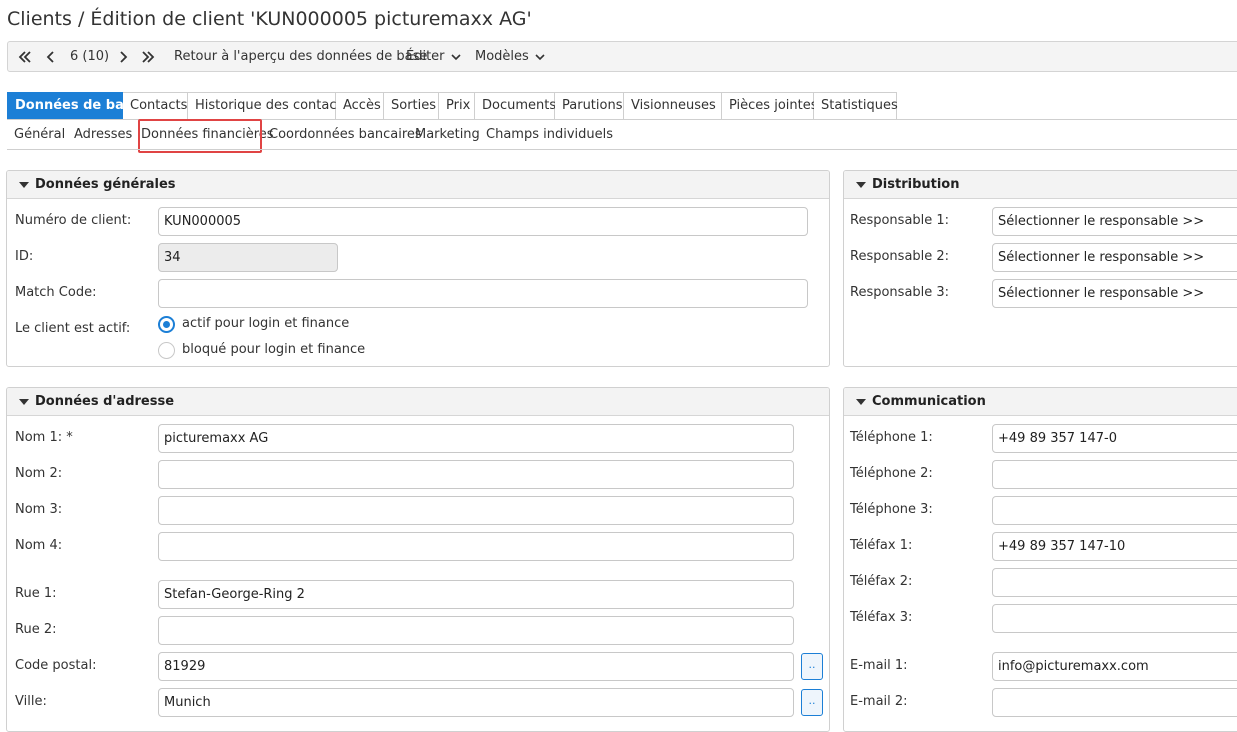 Image resolution: width=1237 pixels, height=732 pixels. I want to click on tab-attachments: Pièces jointes, so click(770, 106).